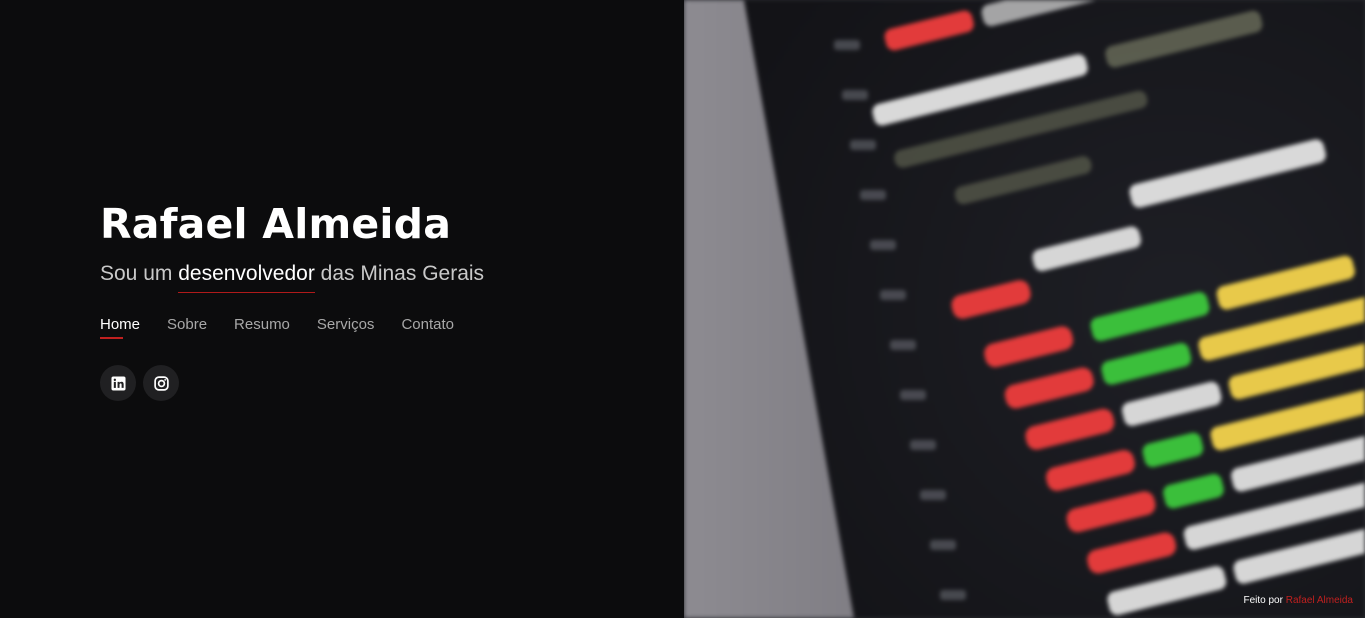  I want to click on nav-sobre: Sobre, so click(187, 327).